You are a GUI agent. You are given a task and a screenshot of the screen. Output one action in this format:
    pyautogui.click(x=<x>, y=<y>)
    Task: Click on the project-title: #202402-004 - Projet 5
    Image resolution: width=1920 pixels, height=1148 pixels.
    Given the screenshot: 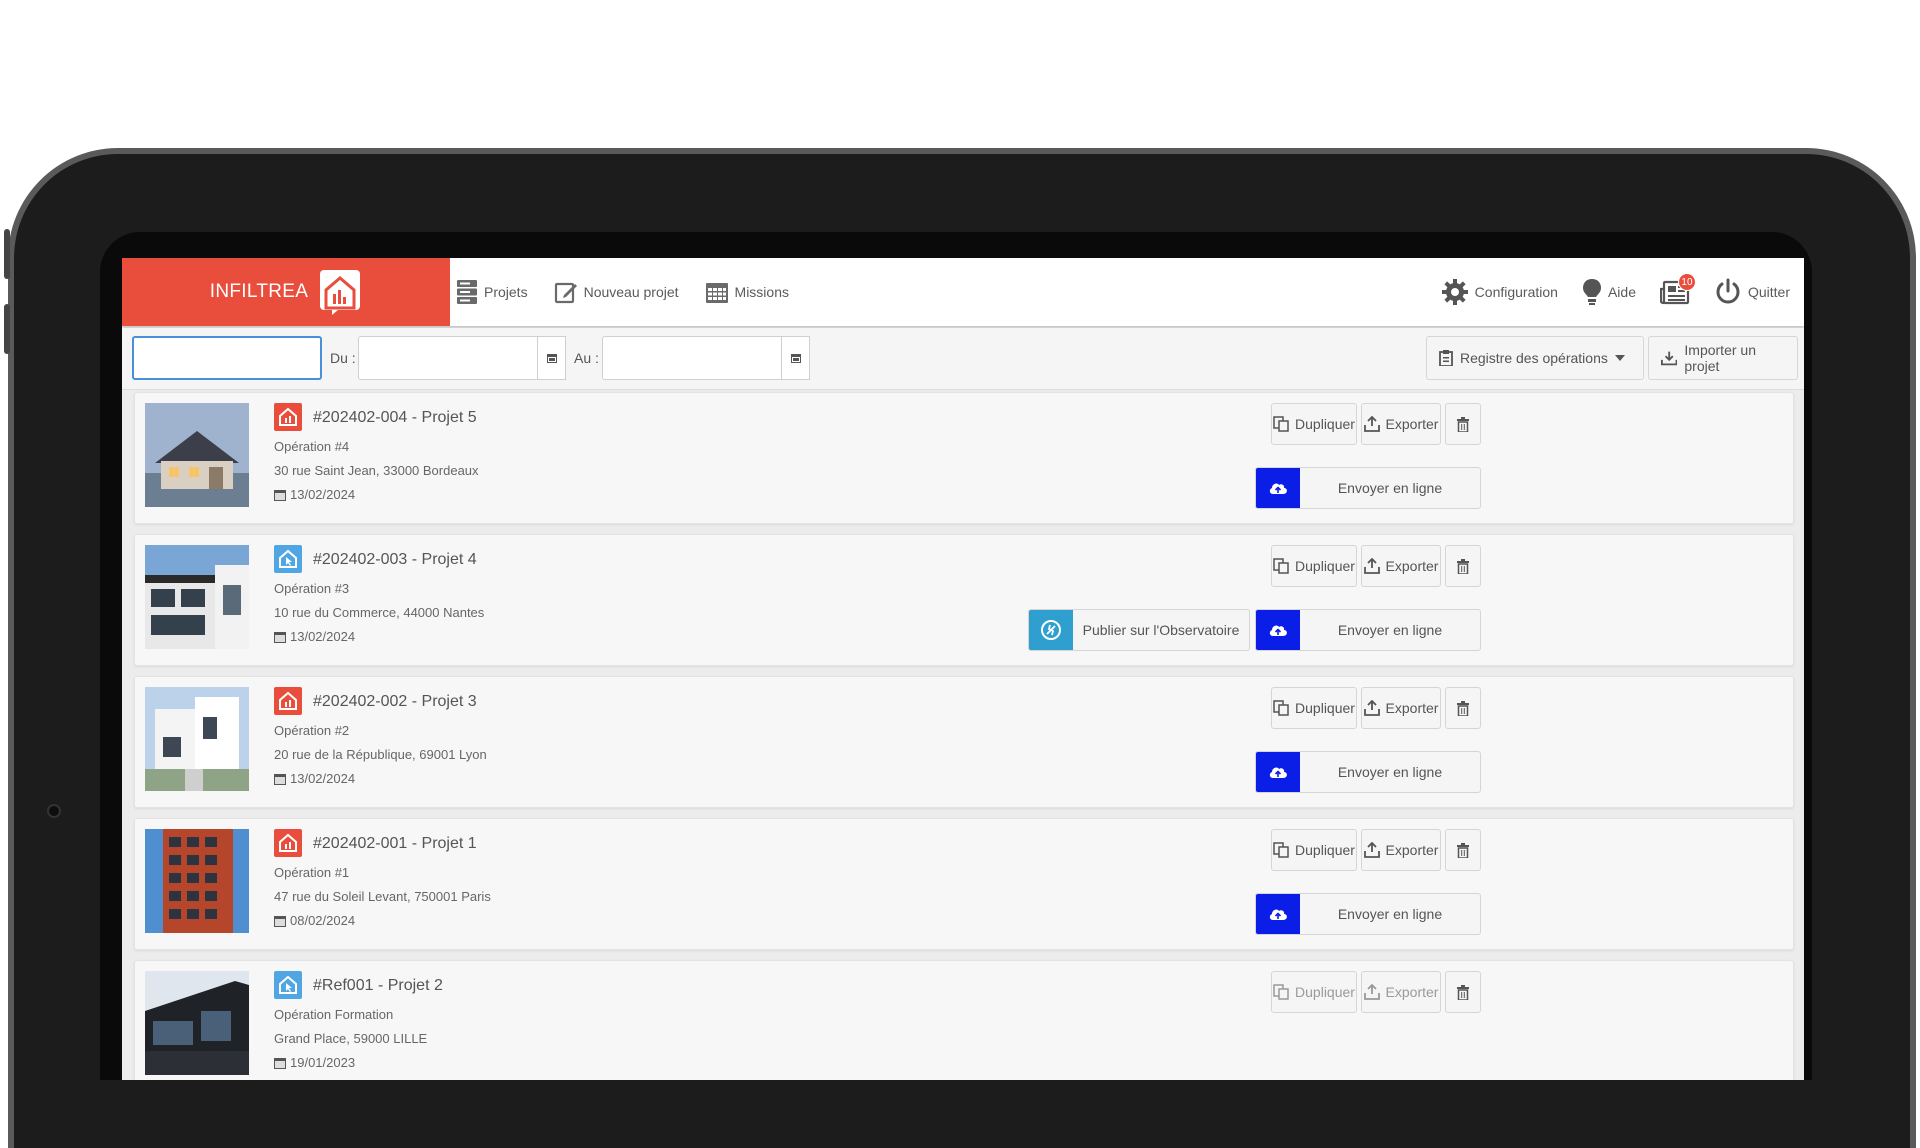 What is the action you would take?
    pyautogui.click(x=395, y=418)
    